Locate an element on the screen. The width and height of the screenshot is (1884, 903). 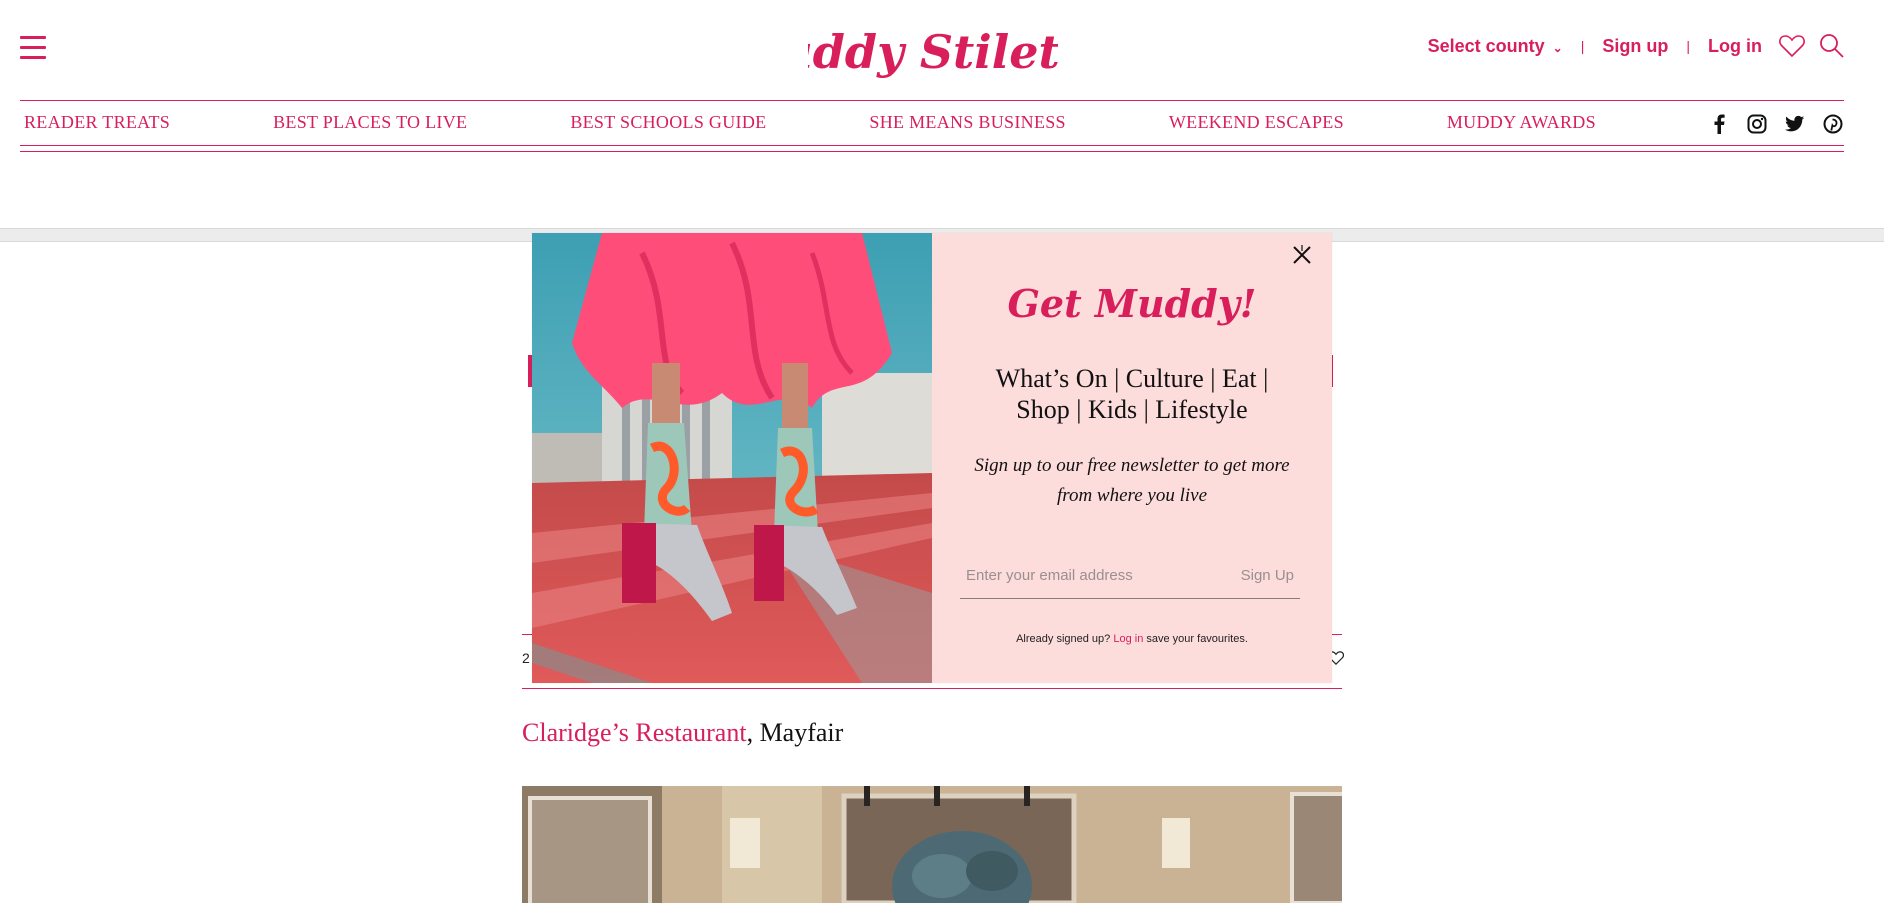
email-signup-row: Sign Up is located at coordinates (1130, 578).